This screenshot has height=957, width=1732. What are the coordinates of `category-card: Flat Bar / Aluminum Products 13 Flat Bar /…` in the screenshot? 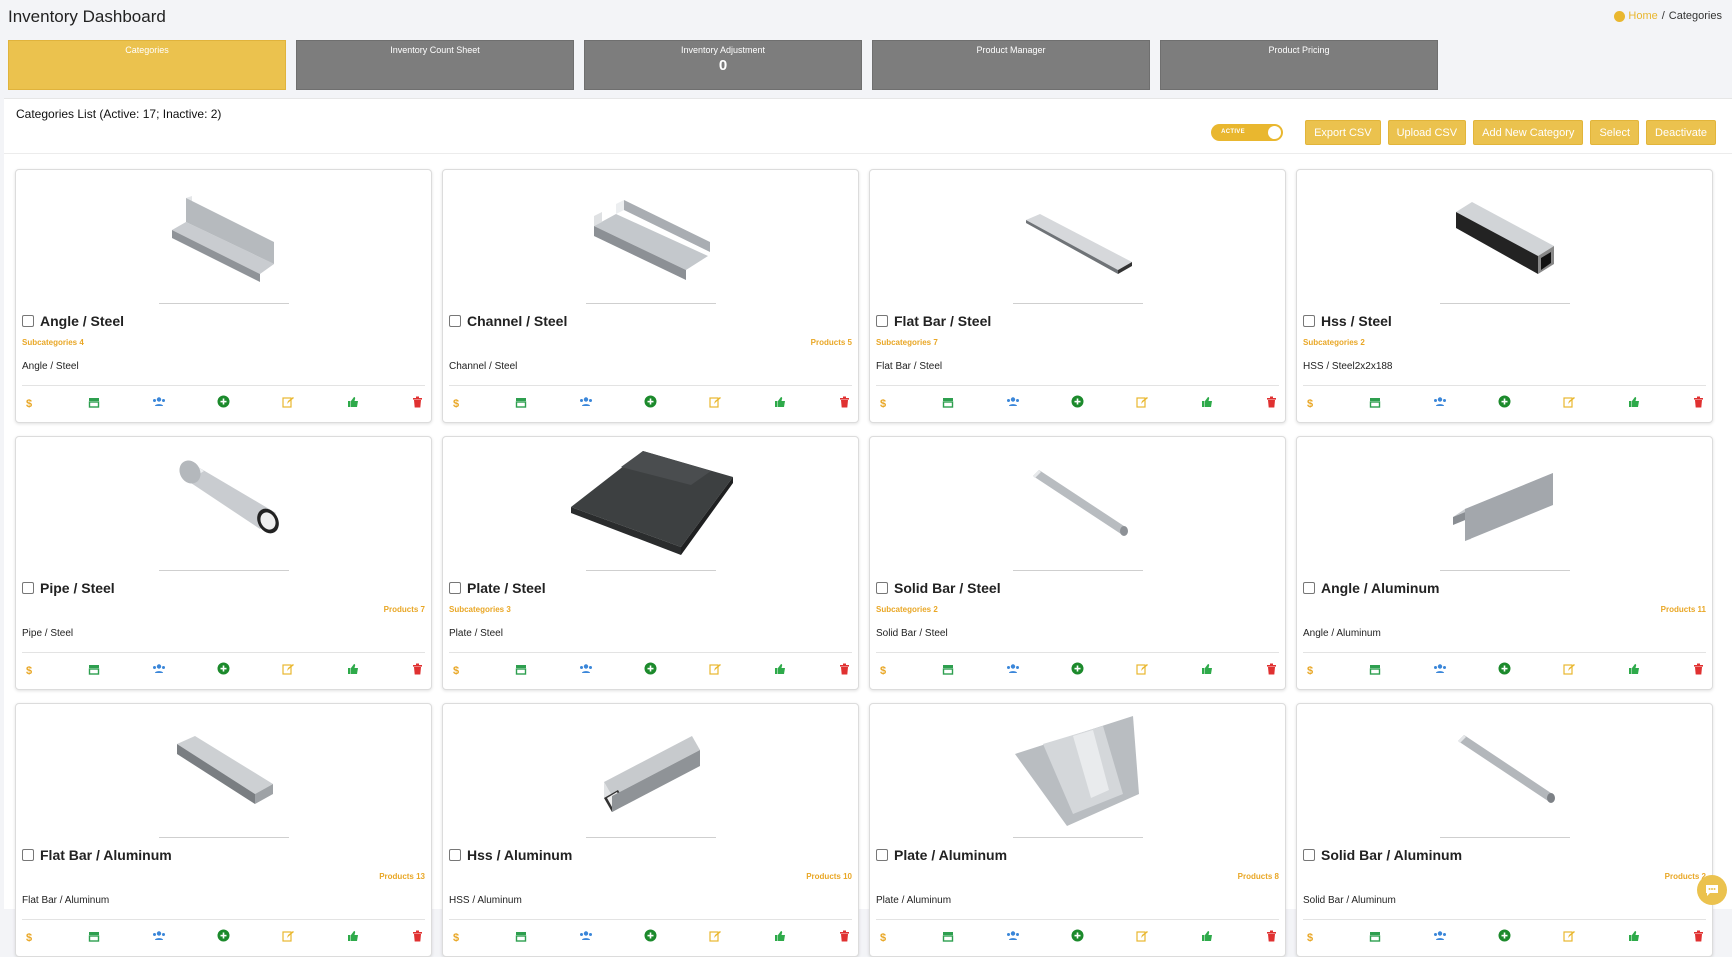 It's located at (223, 830).